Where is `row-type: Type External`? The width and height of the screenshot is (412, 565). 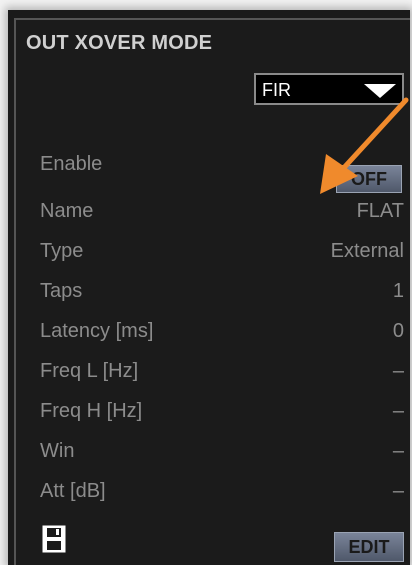
row-type: Type External is located at coordinates (223, 255).